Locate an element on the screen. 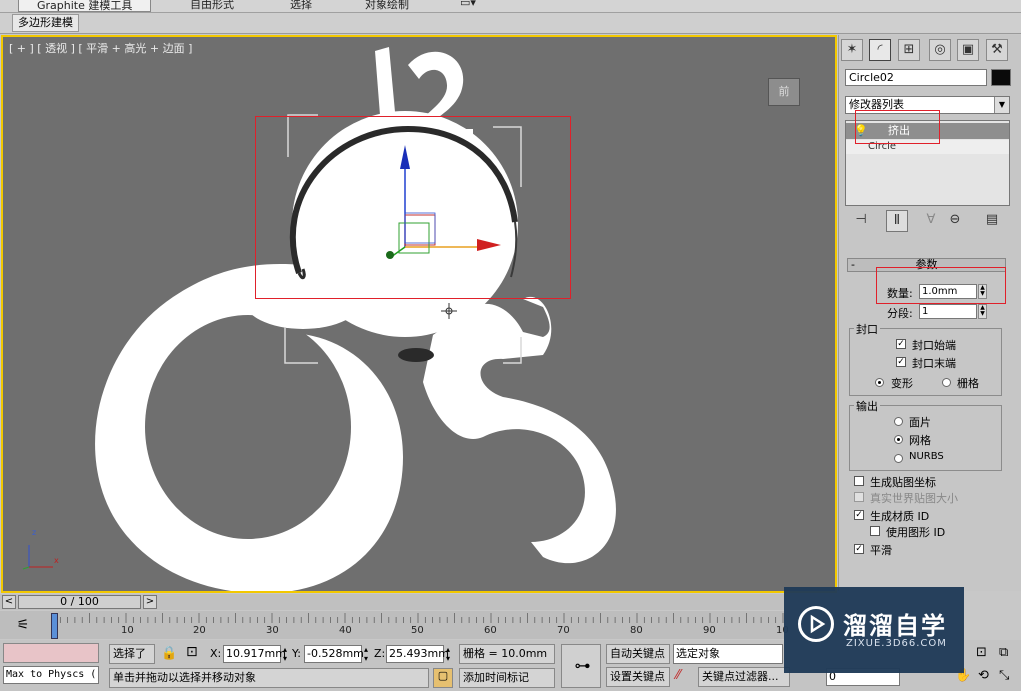 The image size is (1021, 691). gen-map-coords-checkbox is located at coordinates (859, 481).